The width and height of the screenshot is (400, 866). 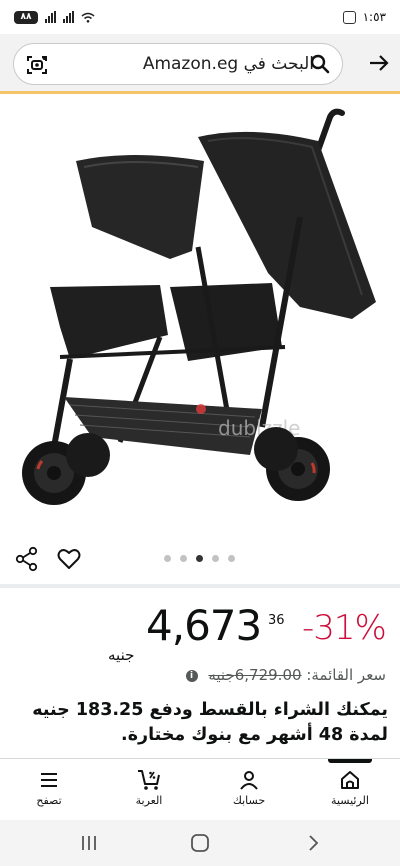 What do you see at coordinates (349, 17) in the screenshot?
I see `screenshot-icon` at bounding box center [349, 17].